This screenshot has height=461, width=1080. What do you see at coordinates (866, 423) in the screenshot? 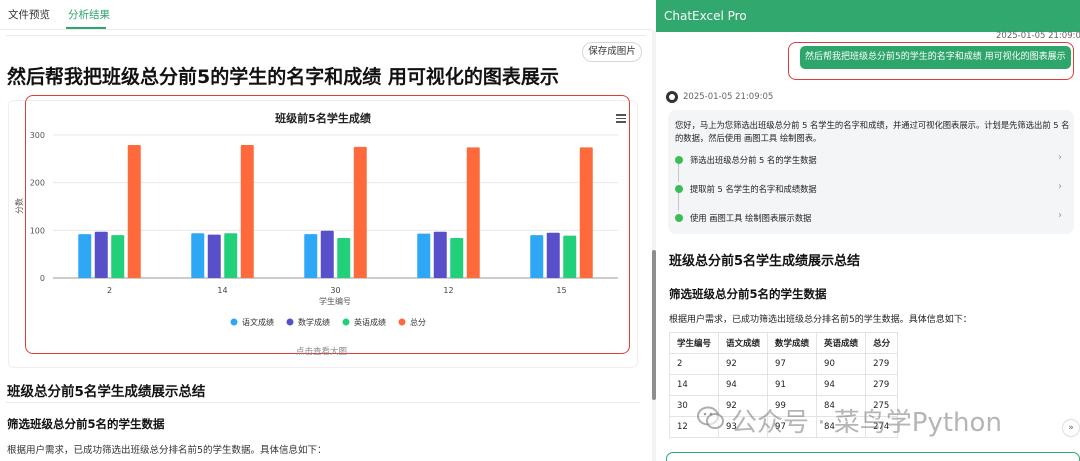
I see `watermark-text: 公众号 · 菜鸟学Python` at bounding box center [866, 423].